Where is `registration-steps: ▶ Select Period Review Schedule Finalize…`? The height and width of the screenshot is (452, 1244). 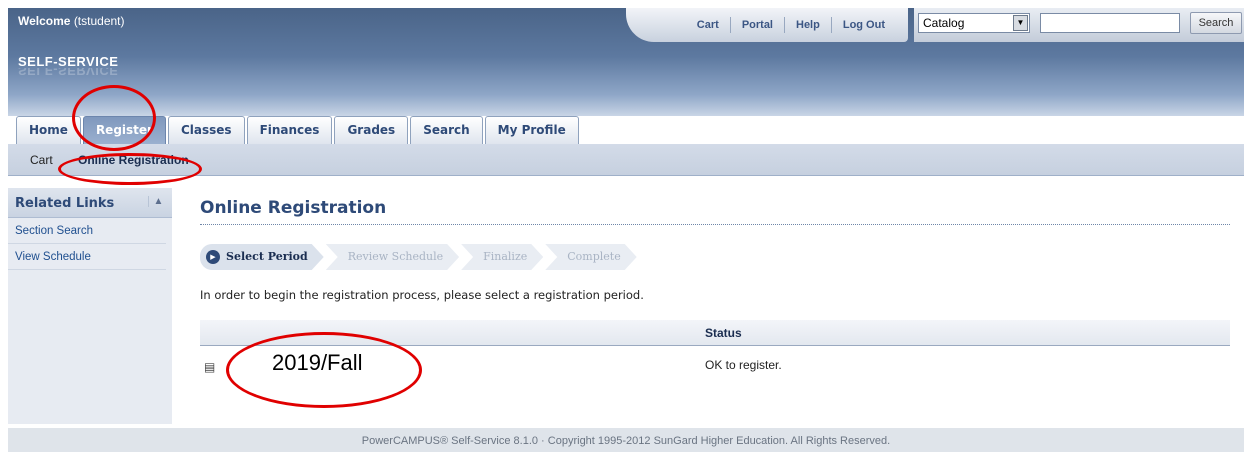
registration-steps: ▶ Select Period Review Schedule Finalize… is located at coordinates (419, 257).